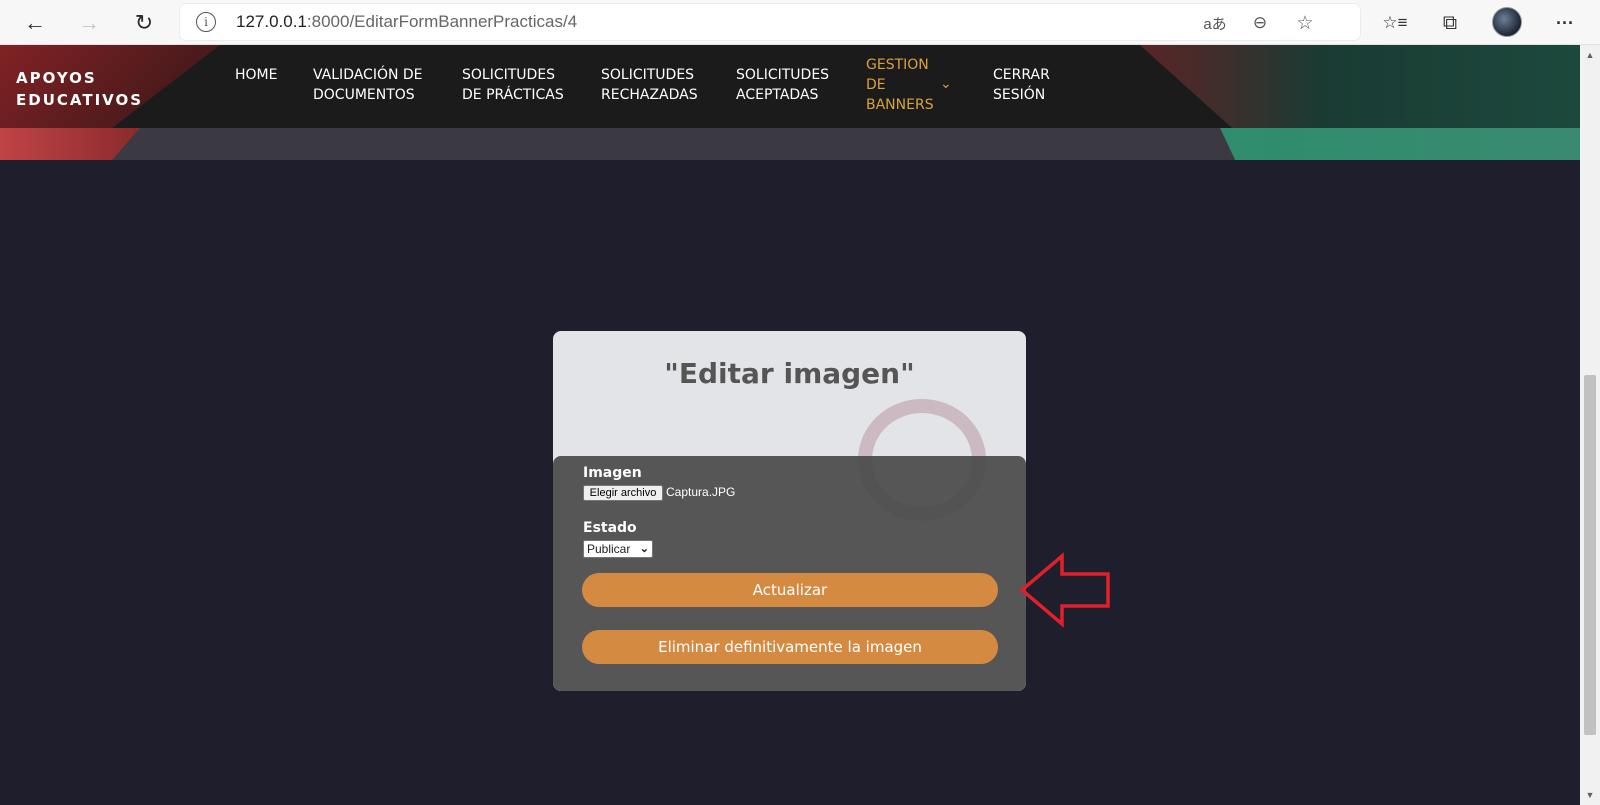  What do you see at coordinates (610, 528) in the screenshot?
I see `estado-label: Estado` at bounding box center [610, 528].